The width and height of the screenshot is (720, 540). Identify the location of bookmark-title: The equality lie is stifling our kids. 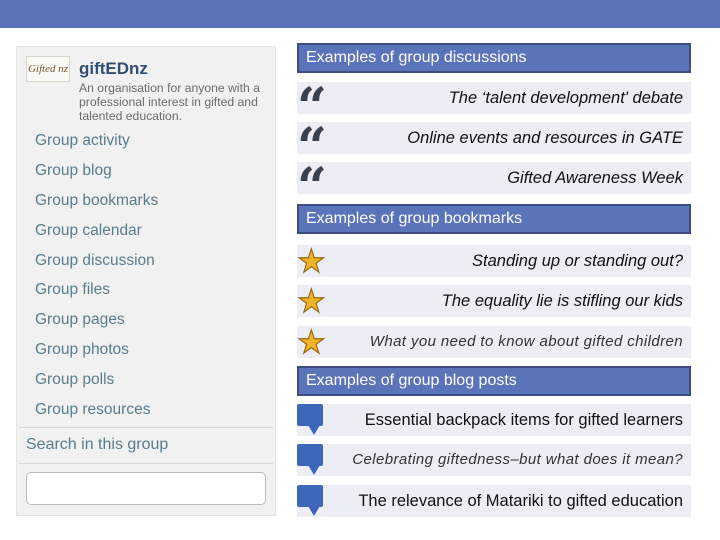
(562, 301).